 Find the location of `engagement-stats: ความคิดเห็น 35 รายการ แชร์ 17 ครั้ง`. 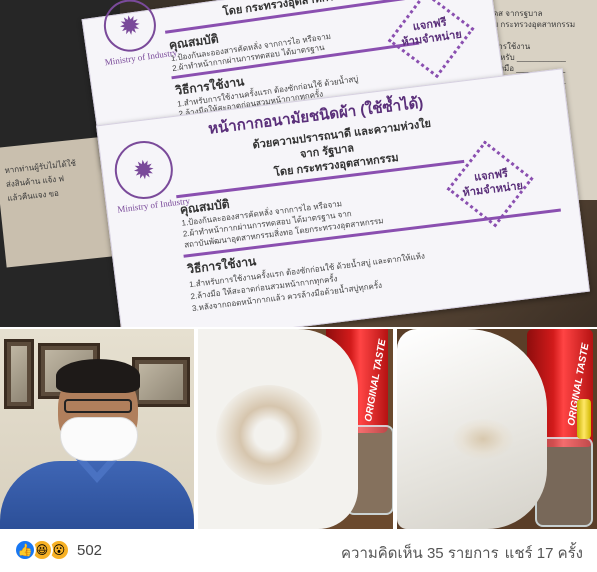

engagement-stats: ความคิดเห็น 35 รายการ แชร์ 17 ครั้ง is located at coordinates (462, 553).